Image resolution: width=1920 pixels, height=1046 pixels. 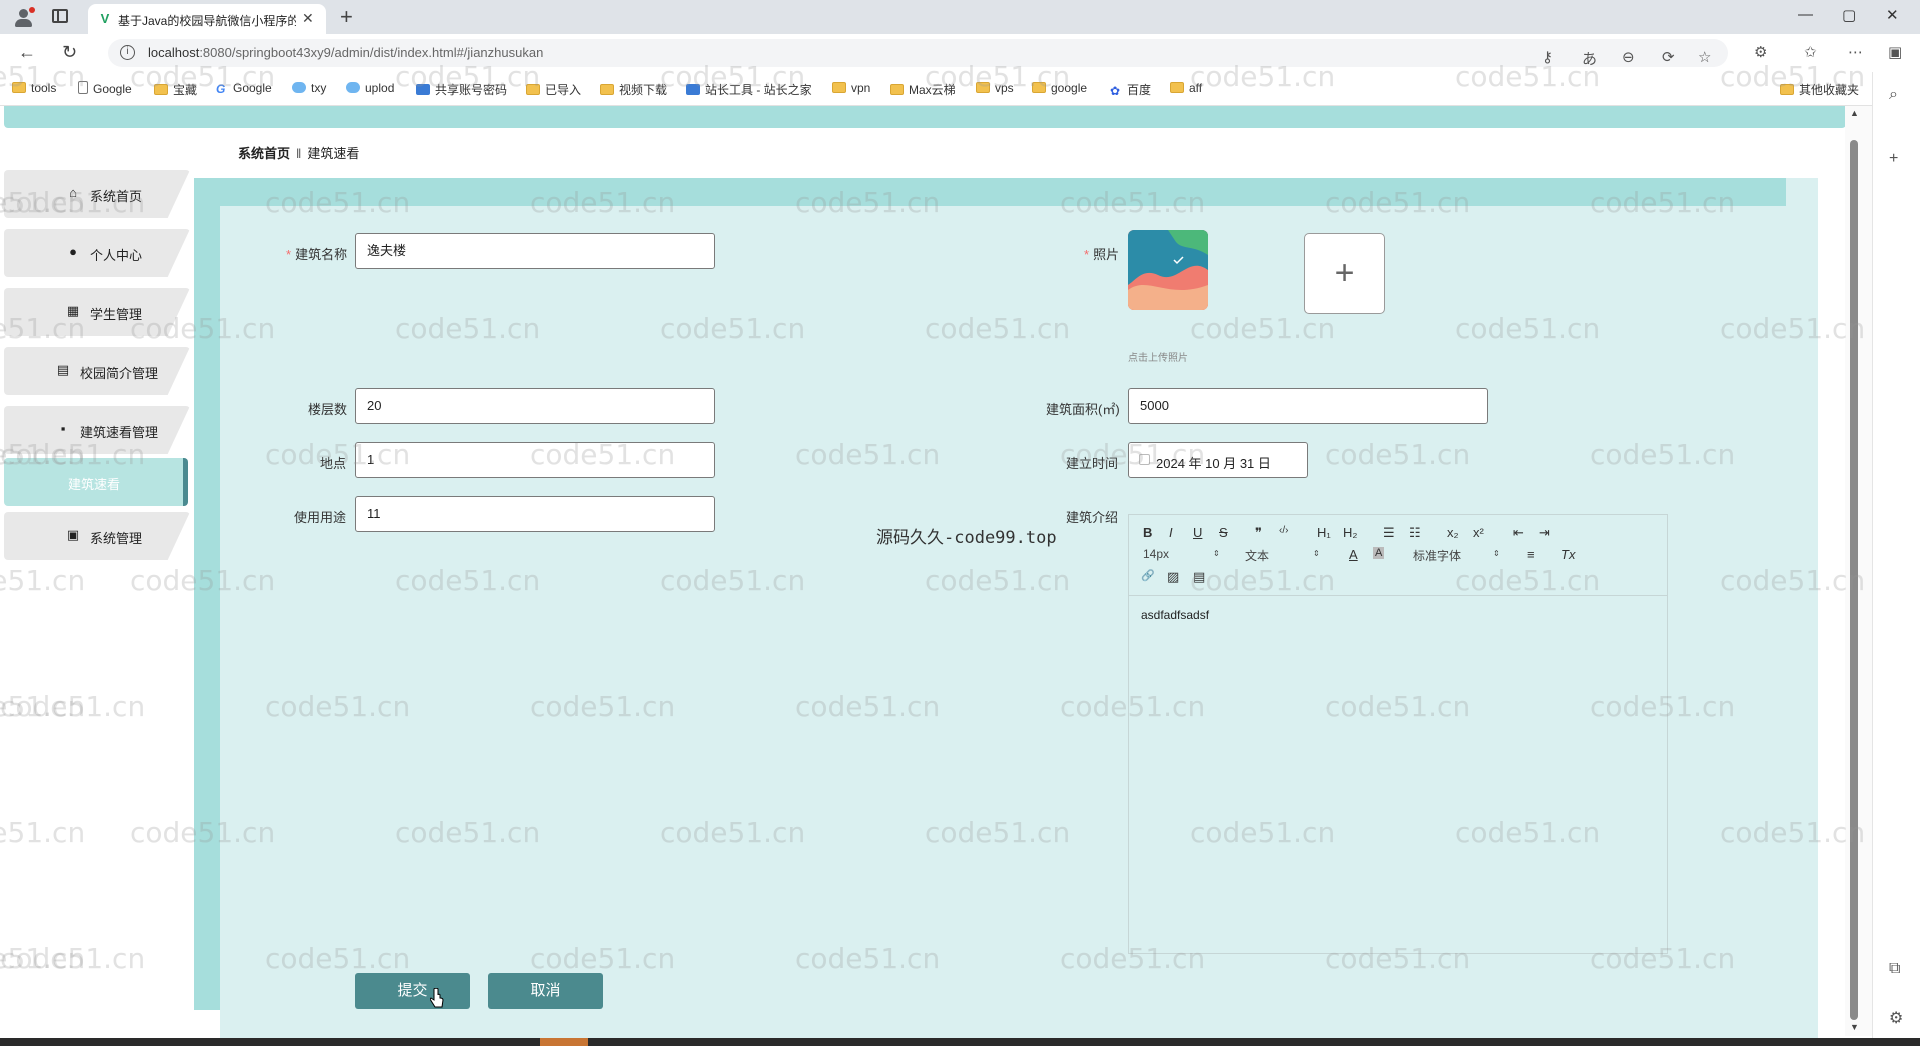 I want to click on photo-image, so click(x=1168, y=270).